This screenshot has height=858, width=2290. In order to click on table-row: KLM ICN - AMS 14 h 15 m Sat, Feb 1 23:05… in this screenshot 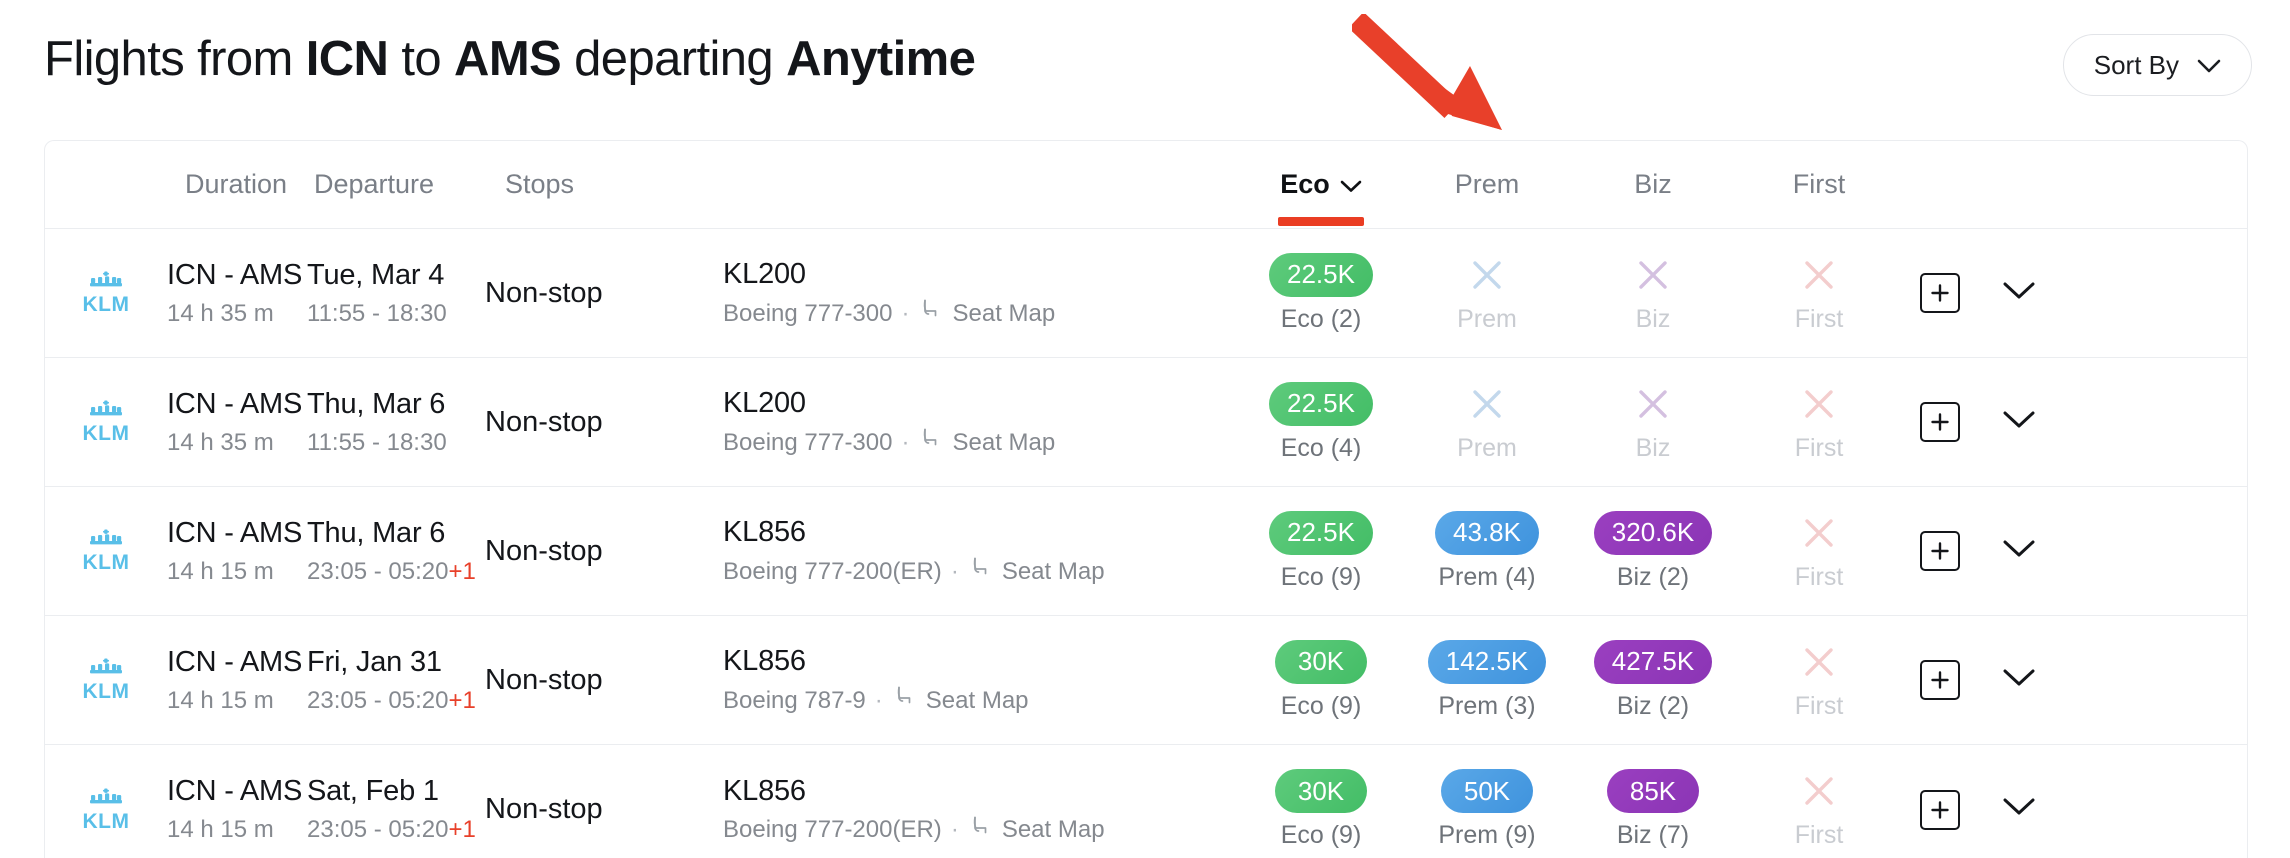, I will do `click(1146, 801)`.